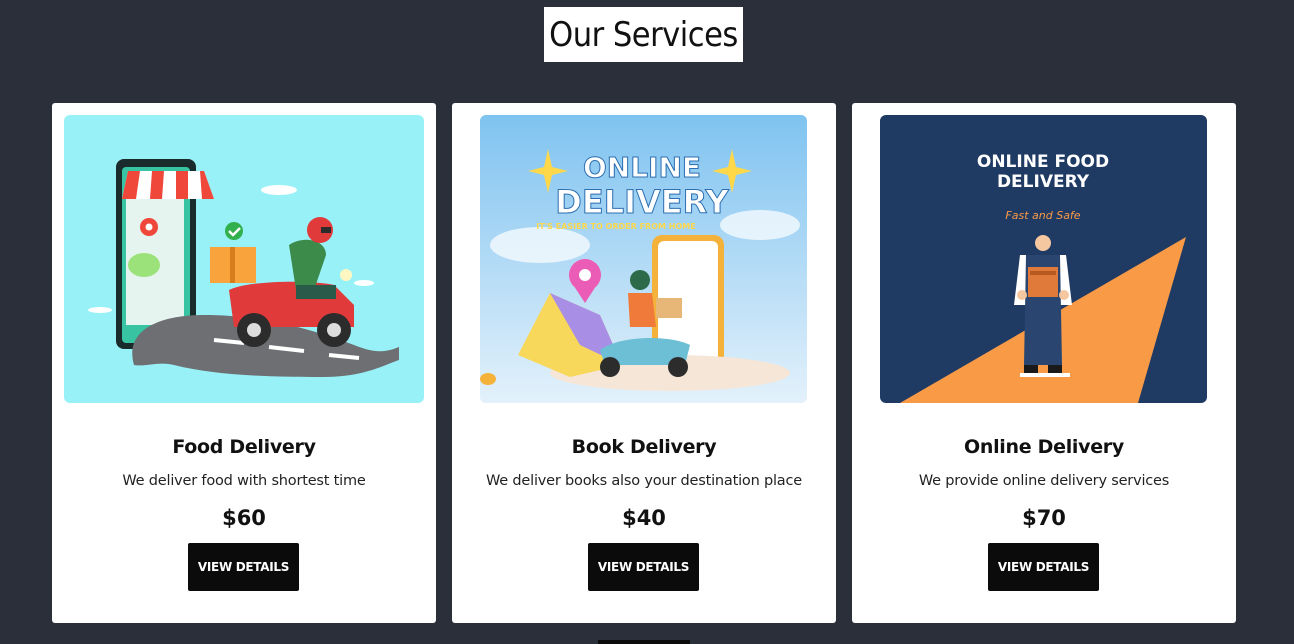  I want to click on page-title: Our Services, so click(643, 34).